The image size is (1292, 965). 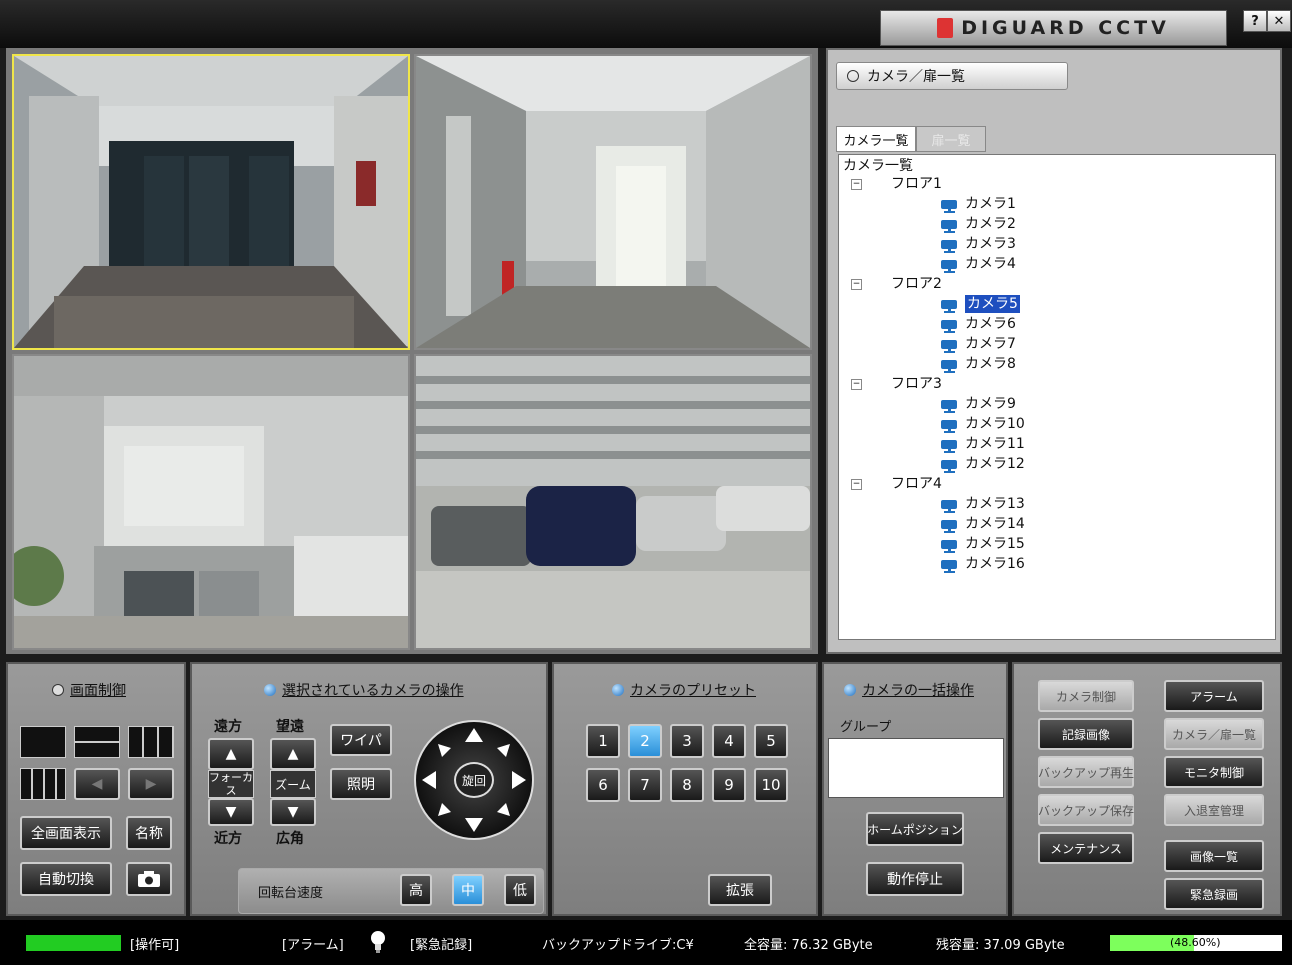 What do you see at coordinates (291, 893) in the screenshot?
I see `speed-label: 回転台速度` at bounding box center [291, 893].